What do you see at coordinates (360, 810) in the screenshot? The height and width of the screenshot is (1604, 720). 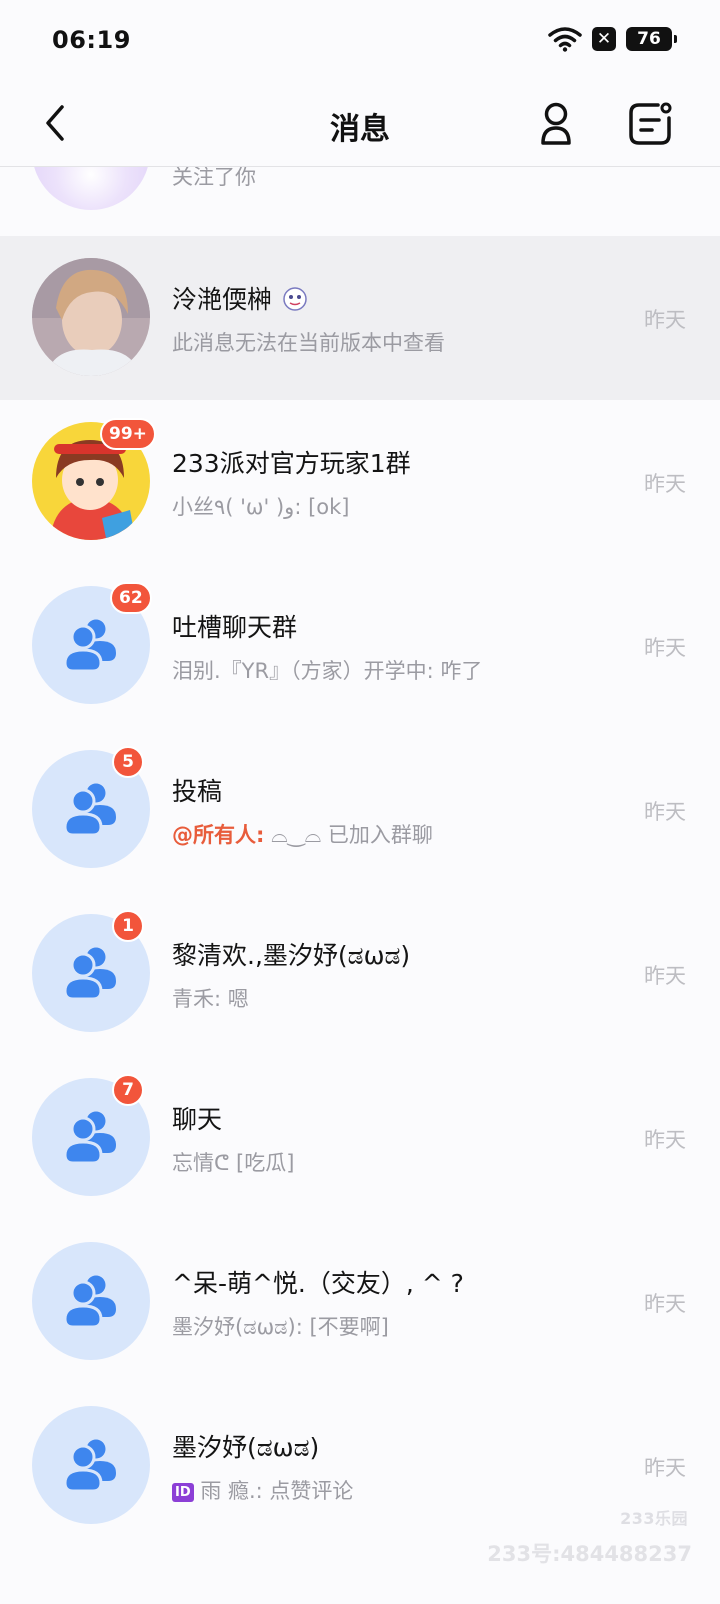 I see `conversation-row: 5 投稿 @所有人: ⌓‿⌓ 已加入群聊 昨天` at bounding box center [360, 810].